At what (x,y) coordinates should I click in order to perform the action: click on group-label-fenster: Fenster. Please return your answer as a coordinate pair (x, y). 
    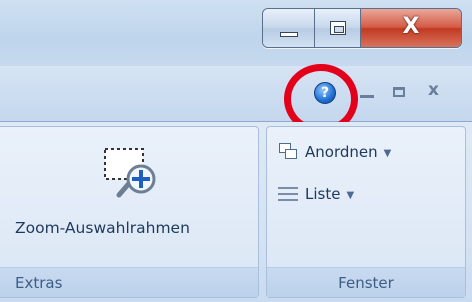
    Looking at the image, I should click on (366, 282).